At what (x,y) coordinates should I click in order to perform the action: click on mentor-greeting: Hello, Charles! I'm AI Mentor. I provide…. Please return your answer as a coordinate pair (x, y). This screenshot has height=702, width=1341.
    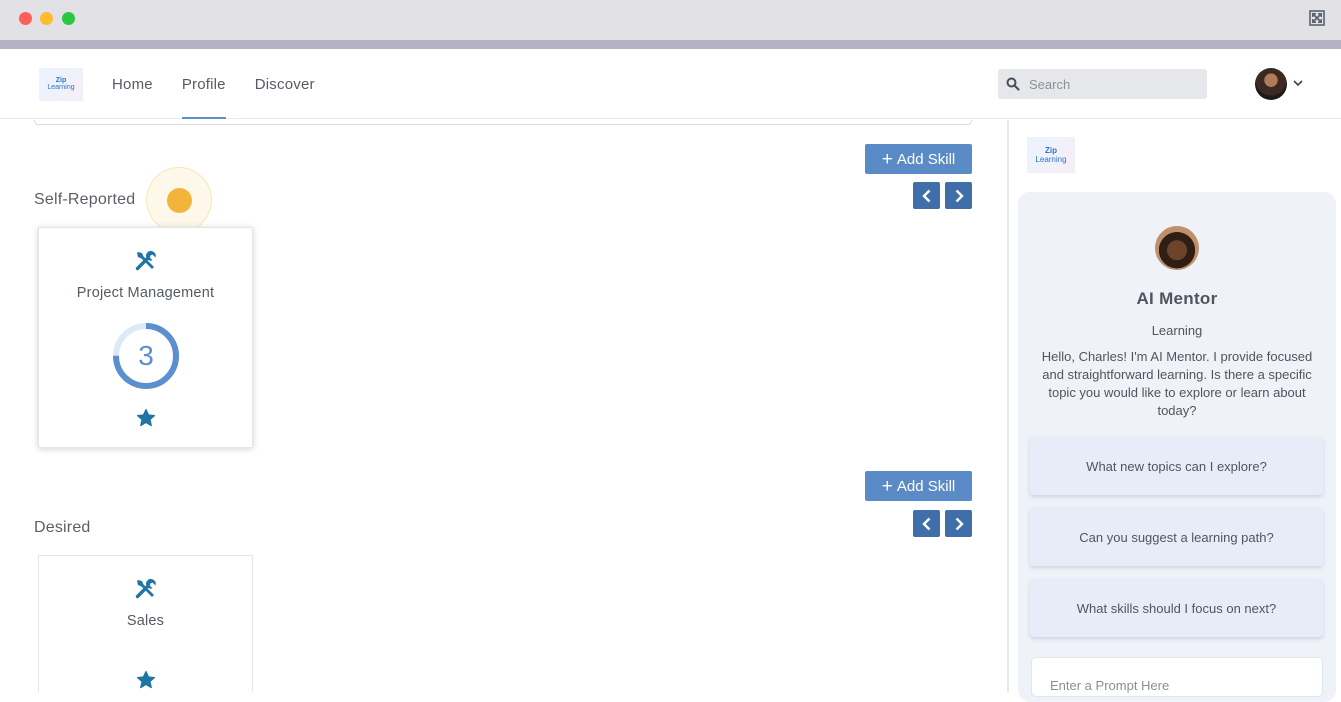
    Looking at the image, I should click on (1177, 383).